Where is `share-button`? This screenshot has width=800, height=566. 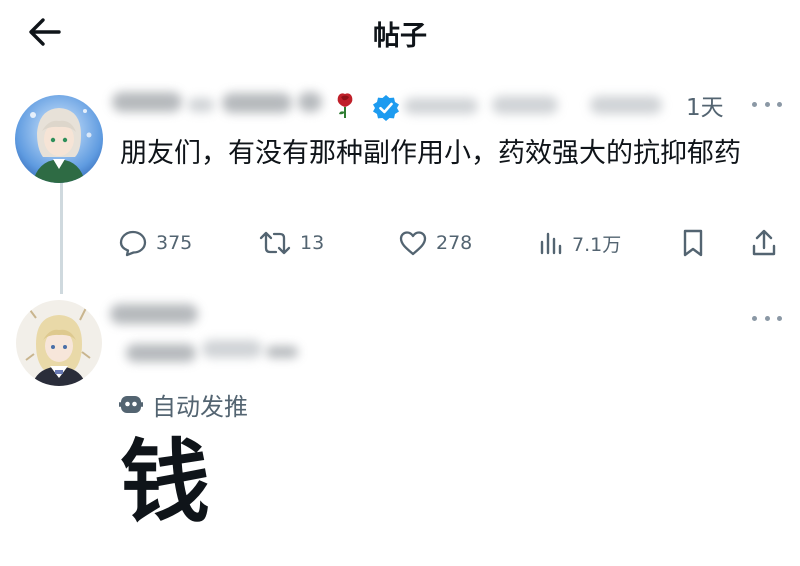
share-button is located at coordinates (764, 243).